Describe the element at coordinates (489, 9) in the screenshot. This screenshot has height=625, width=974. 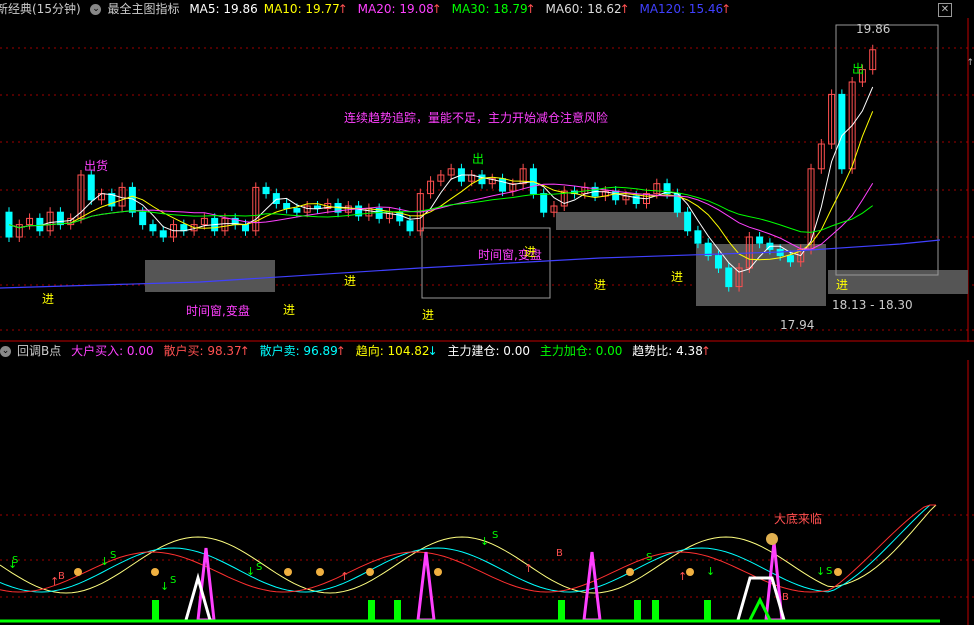
I see `ma30-value: MA30: 18.79` at that location.